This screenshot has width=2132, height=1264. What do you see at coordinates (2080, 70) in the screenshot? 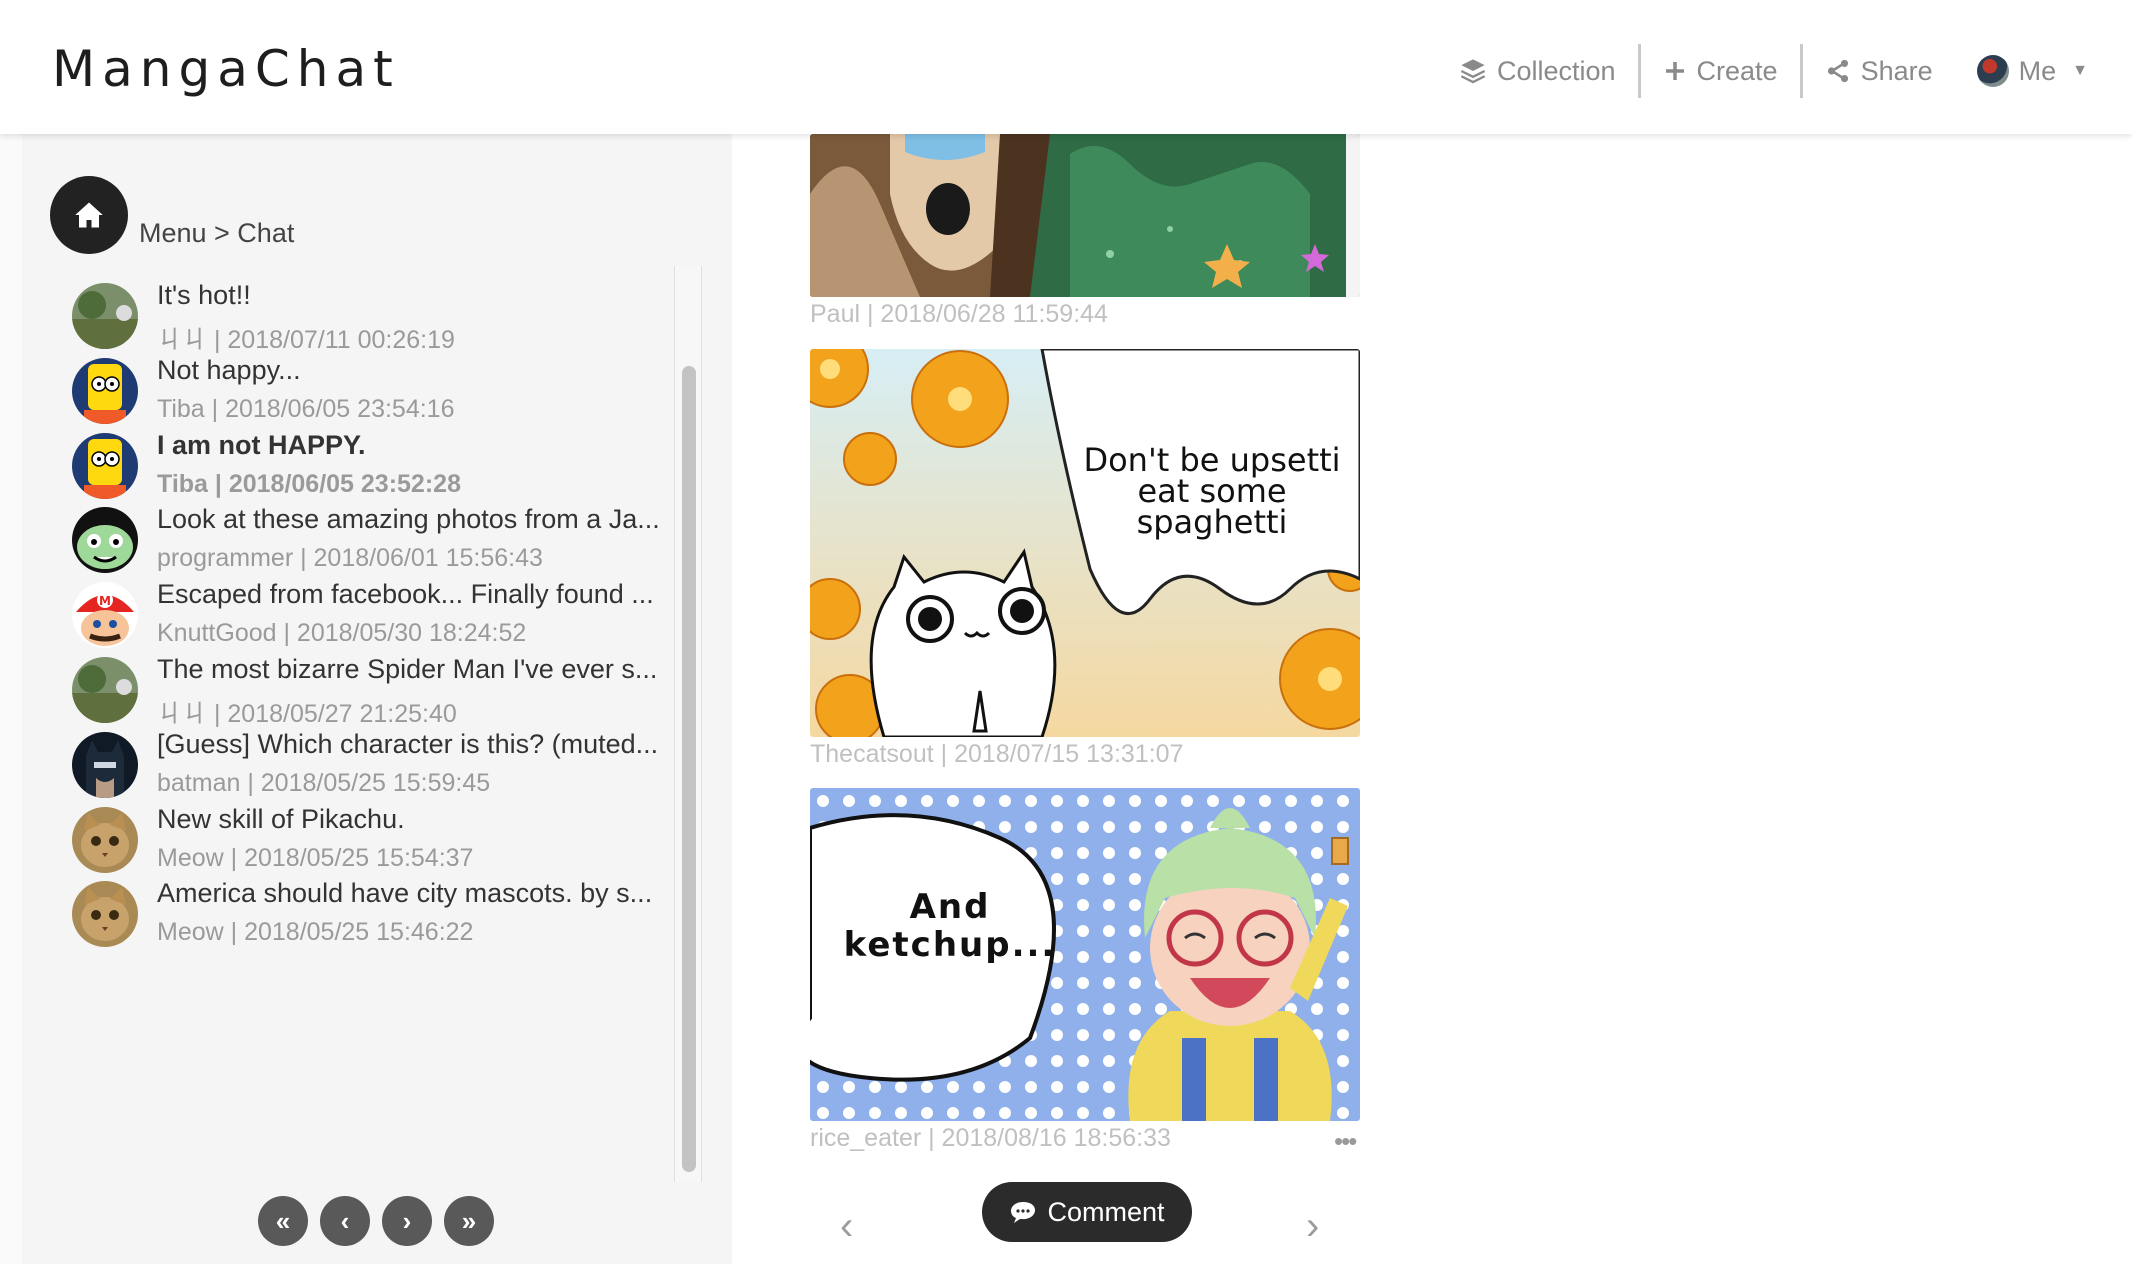
I see `caret-down-icon: ▼` at bounding box center [2080, 70].